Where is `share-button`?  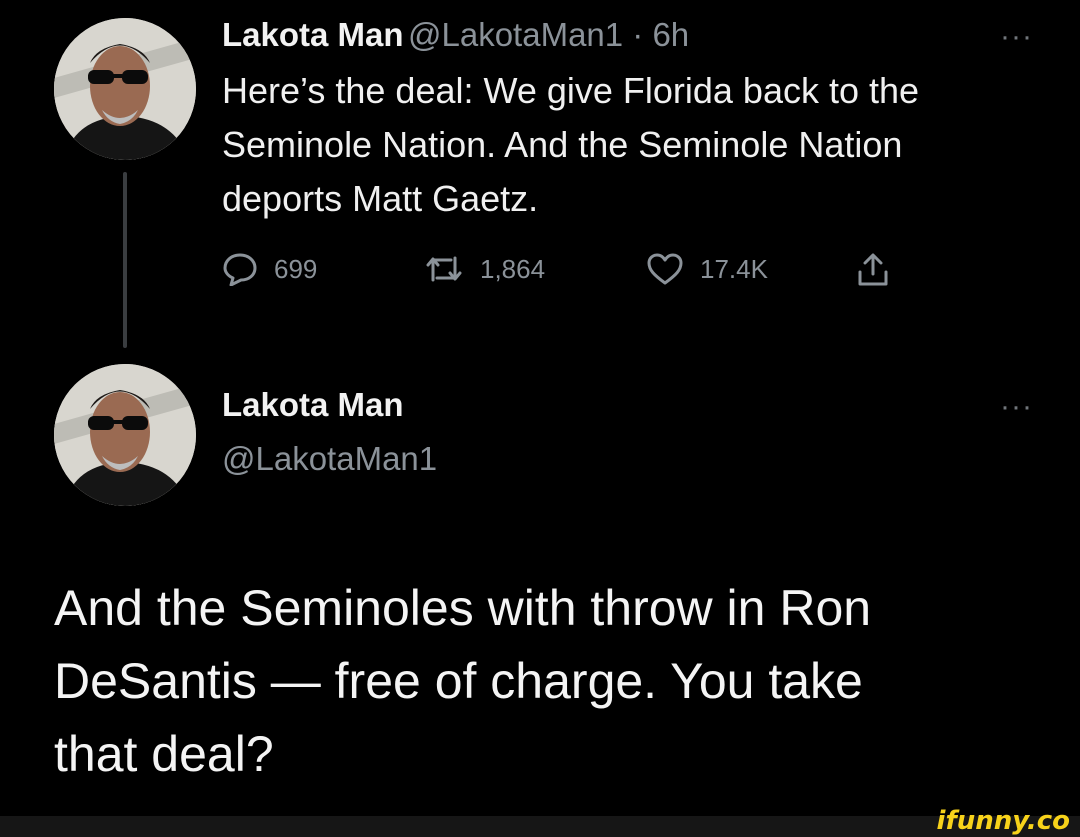 share-button is located at coordinates (873, 270).